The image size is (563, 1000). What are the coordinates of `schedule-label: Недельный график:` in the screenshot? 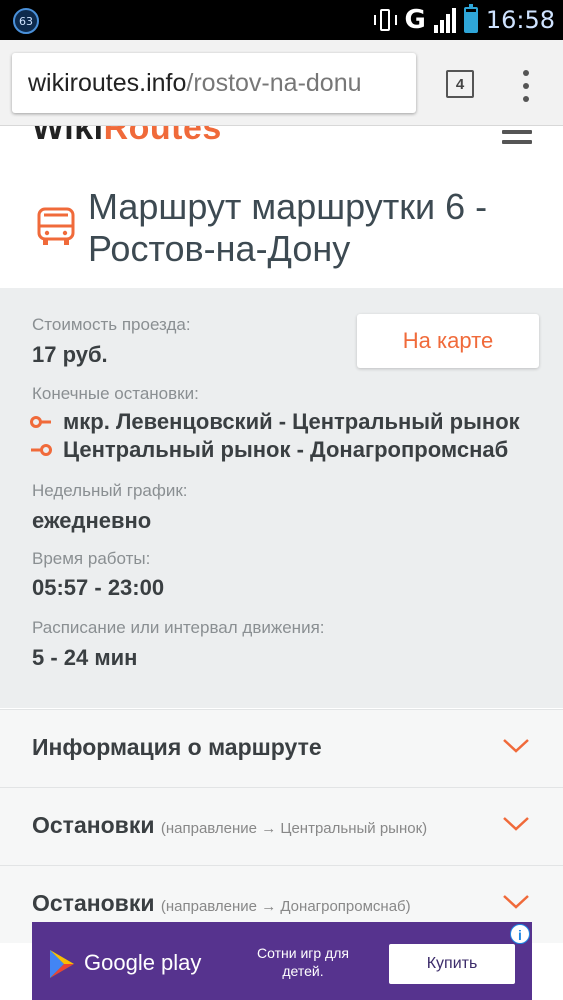 It's located at (110, 490).